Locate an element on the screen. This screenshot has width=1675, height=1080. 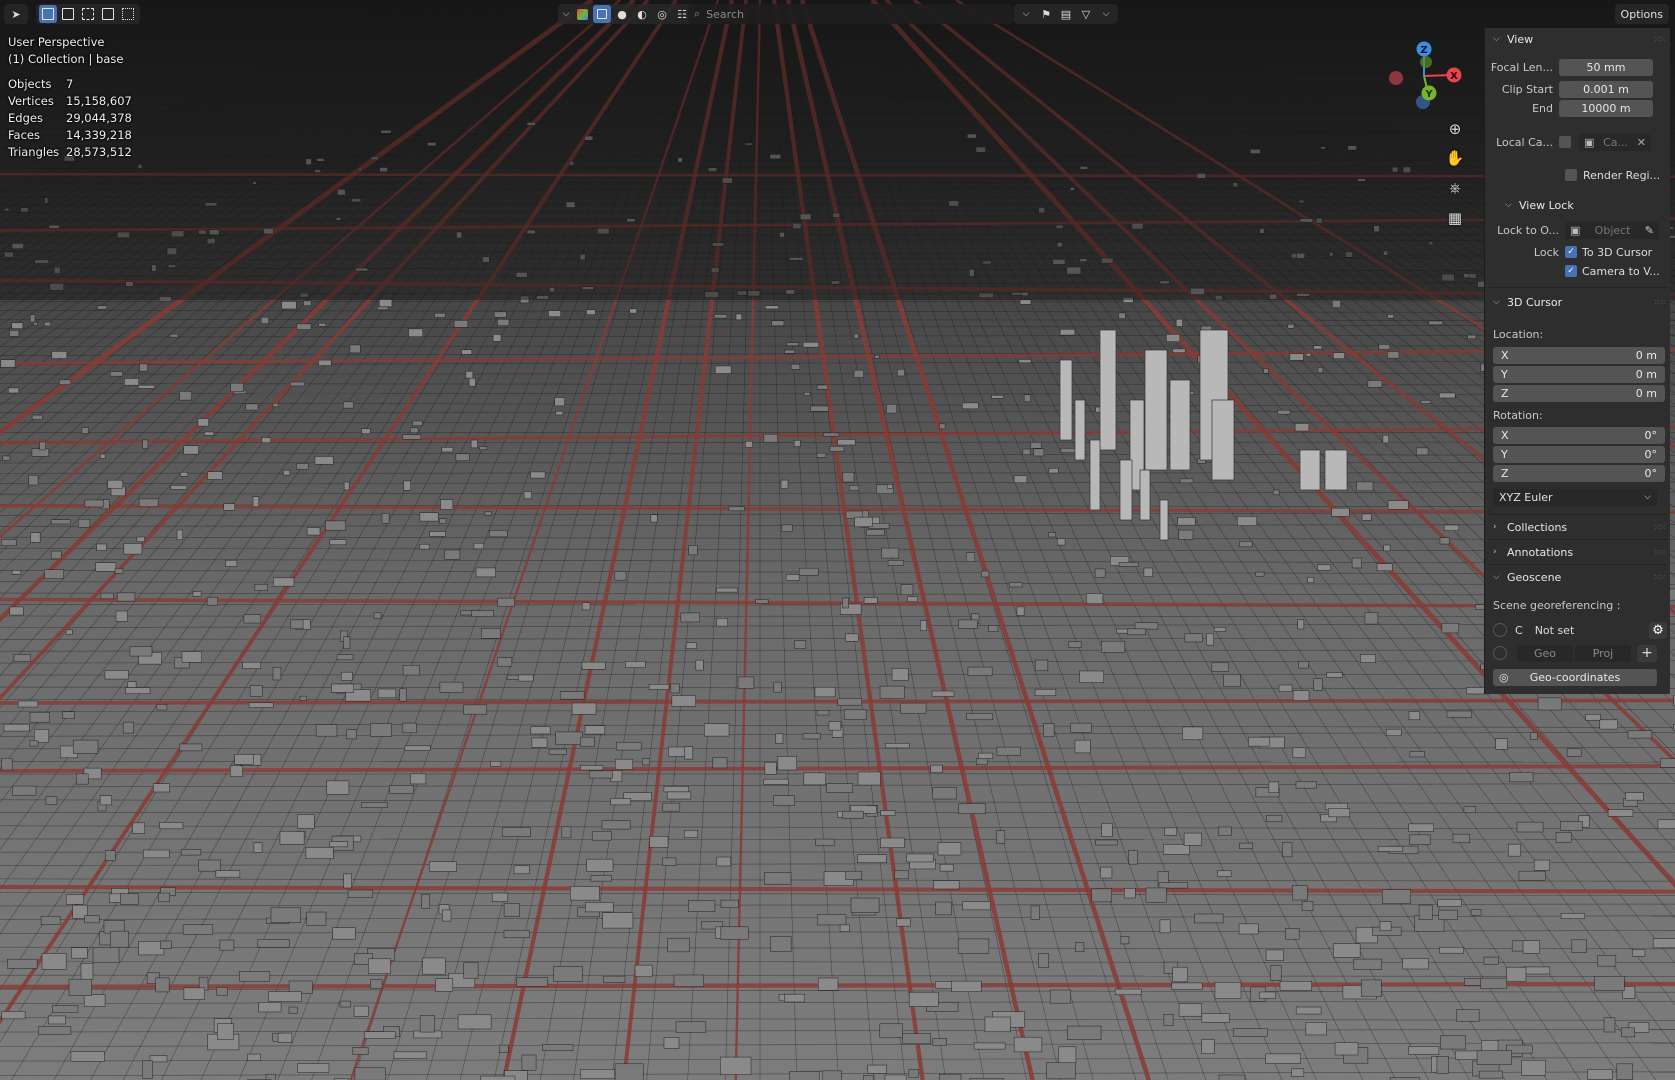
gizmo-filter-group: ⌵ ⚑ ▤ ▽ ⌵ is located at coordinates (1066, 14).